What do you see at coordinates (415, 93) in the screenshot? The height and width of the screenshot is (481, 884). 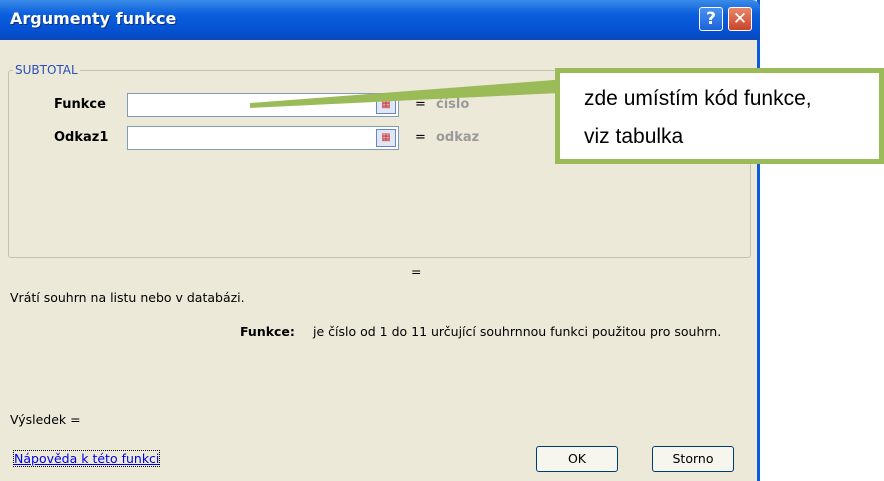 I see `callout-pointer` at bounding box center [415, 93].